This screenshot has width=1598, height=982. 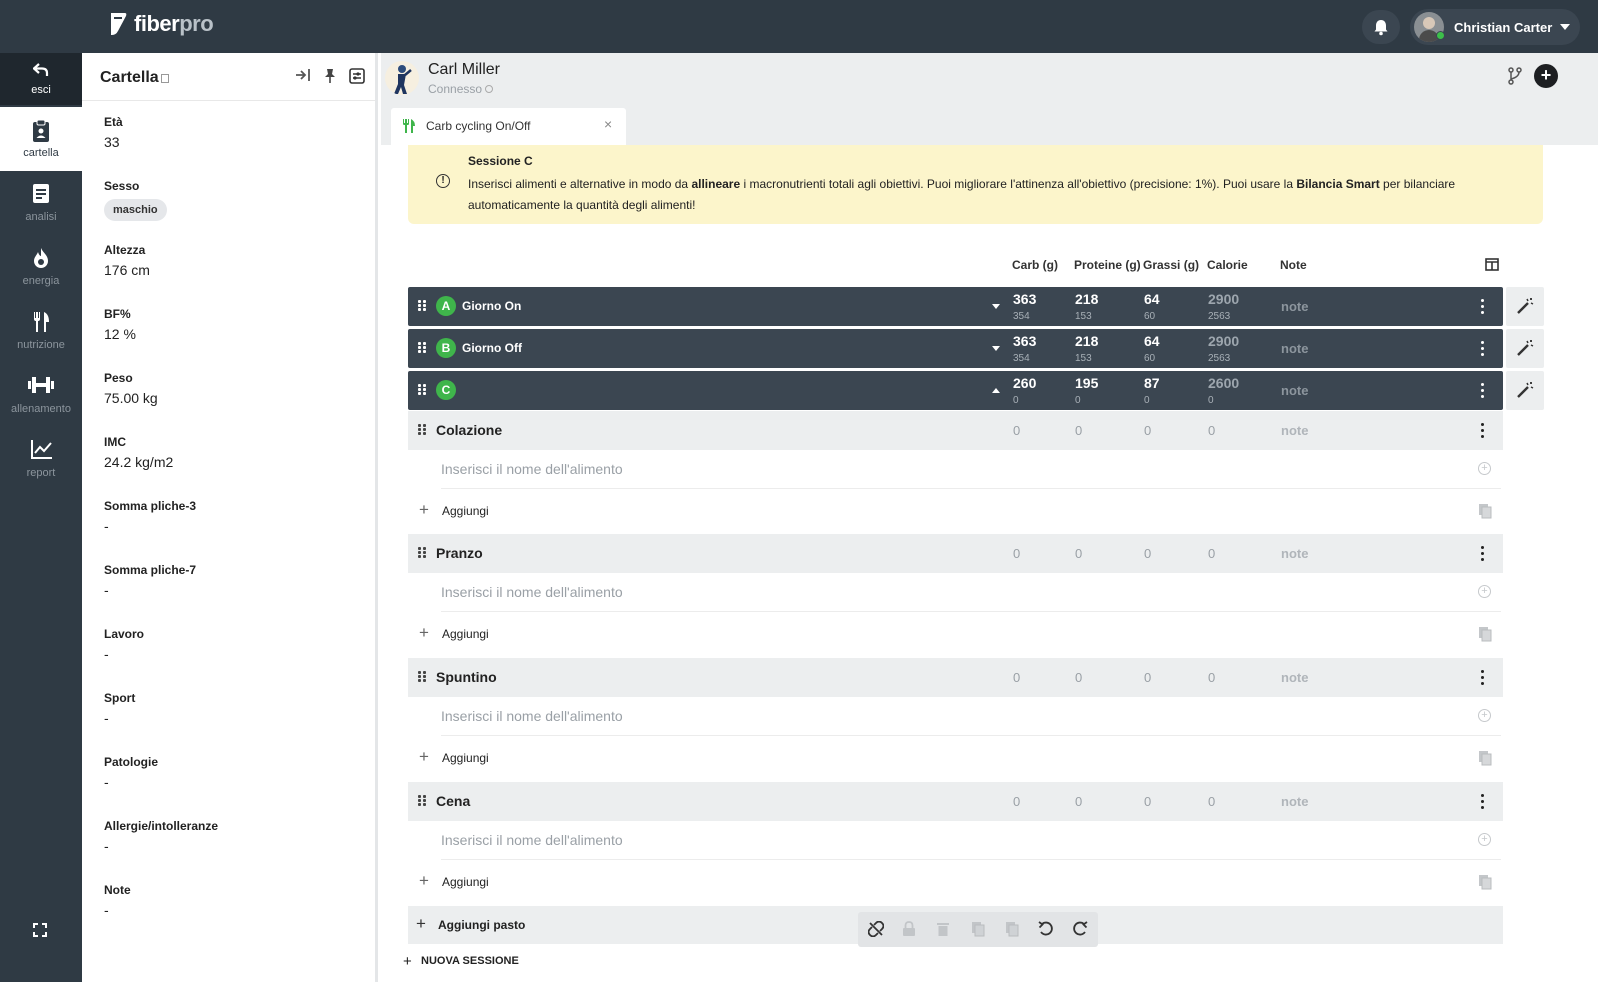 I want to click on add-label: Aggiungi, so click(x=465, y=758).